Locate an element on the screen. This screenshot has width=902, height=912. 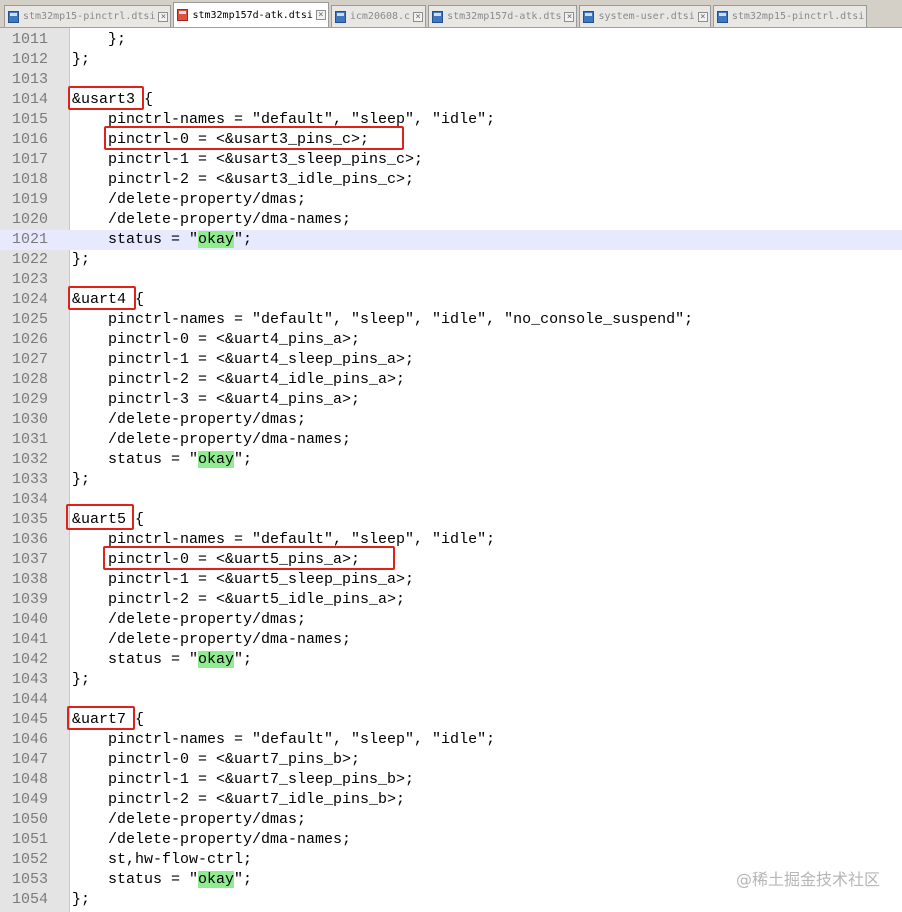
code-segment: pinctrl-2 = <&uart7_idle_pins_b>; is located at coordinates (239, 799).